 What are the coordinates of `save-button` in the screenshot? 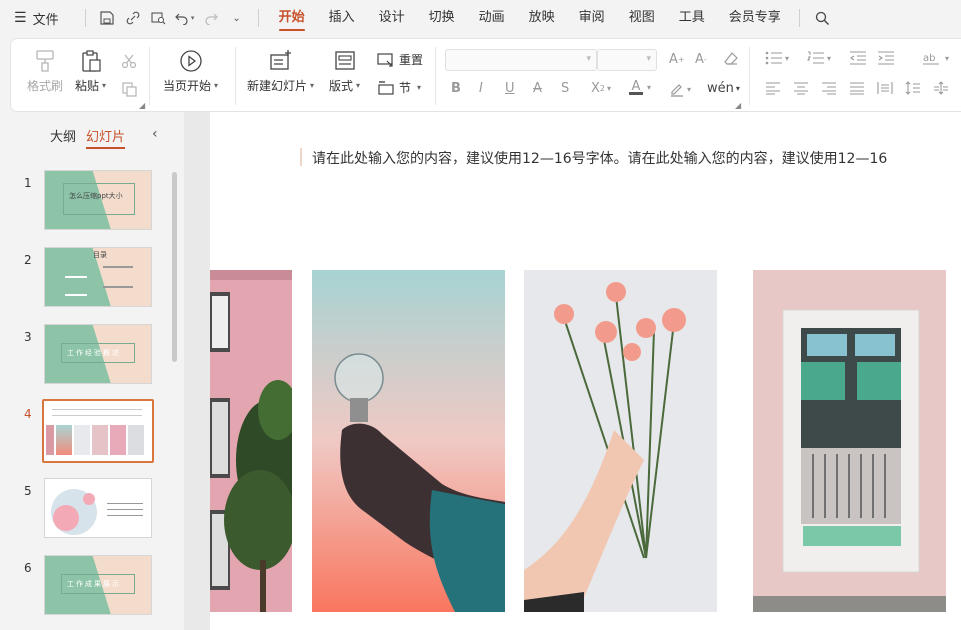 It's located at (107, 18).